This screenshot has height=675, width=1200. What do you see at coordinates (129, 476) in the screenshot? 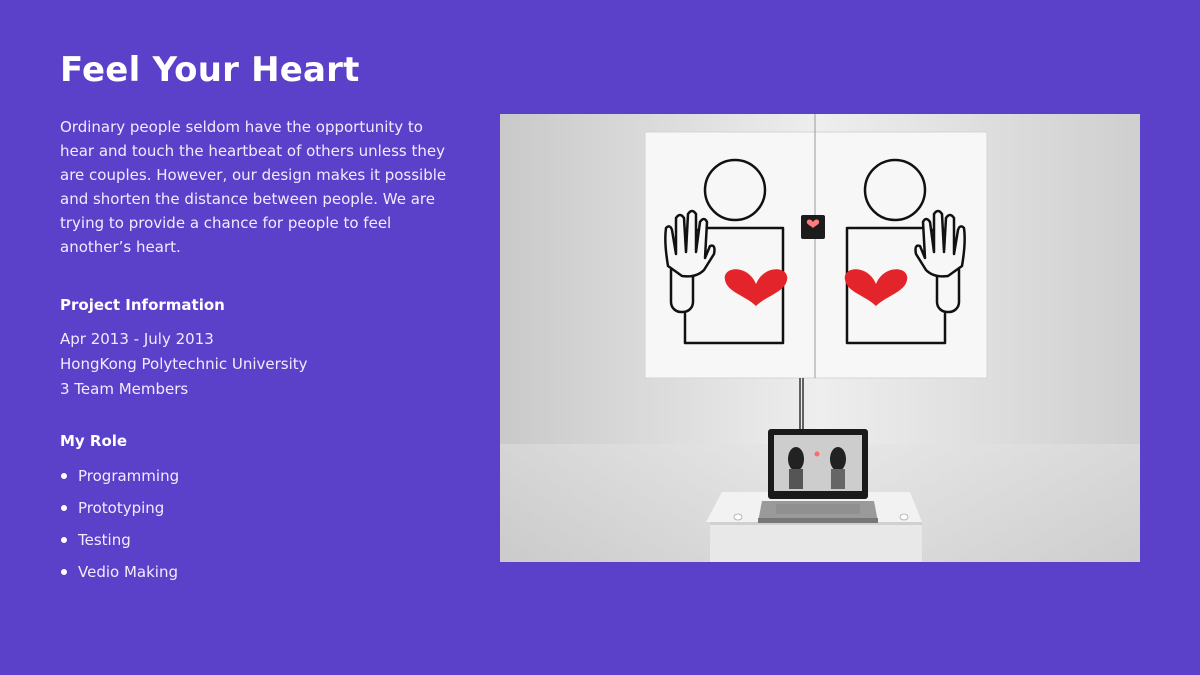
I see `role-item-label: Programming` at bounding box center [129, 476].